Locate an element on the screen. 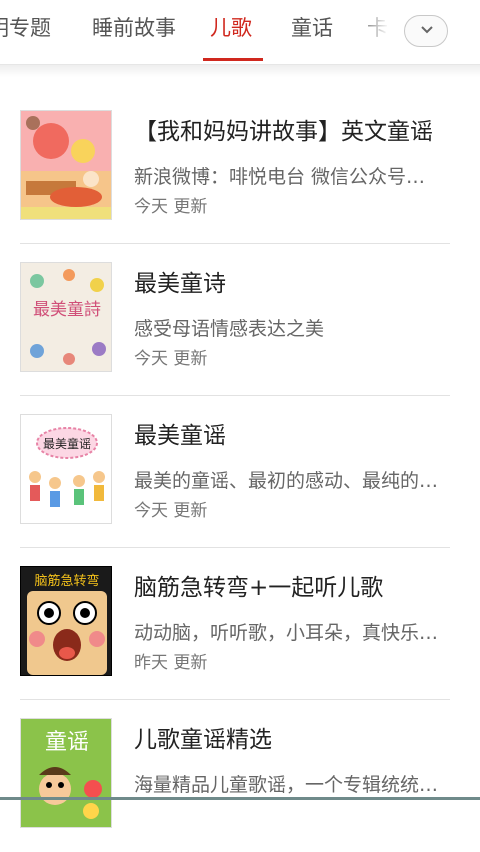 The height and width of the screenshot is (852, 480). category-tab-bar: 明专题 睡前故事 儿歌 童话 卡 is located at coordinates (240, 32).